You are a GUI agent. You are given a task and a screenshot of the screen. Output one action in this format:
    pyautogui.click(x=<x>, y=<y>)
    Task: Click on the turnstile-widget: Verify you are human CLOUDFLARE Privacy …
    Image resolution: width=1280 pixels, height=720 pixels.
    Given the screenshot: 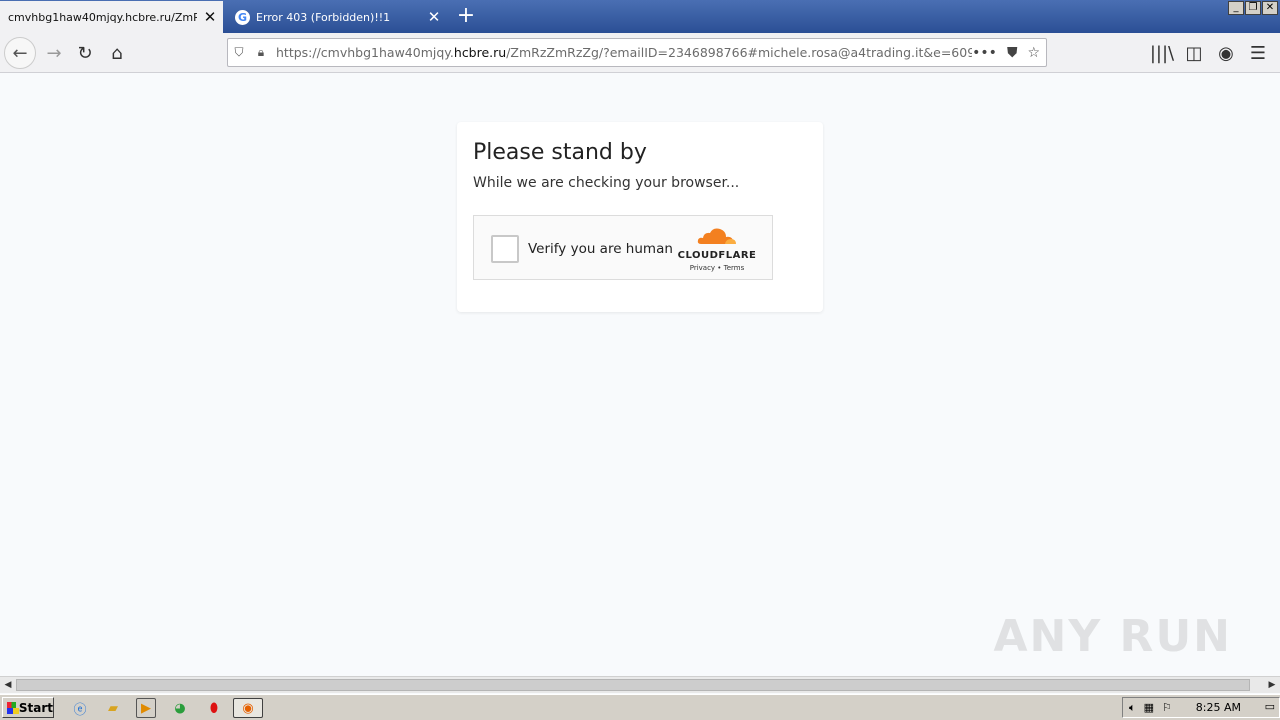 What is the action you would take?
    pyautogui.click(x=623, y=247)
    